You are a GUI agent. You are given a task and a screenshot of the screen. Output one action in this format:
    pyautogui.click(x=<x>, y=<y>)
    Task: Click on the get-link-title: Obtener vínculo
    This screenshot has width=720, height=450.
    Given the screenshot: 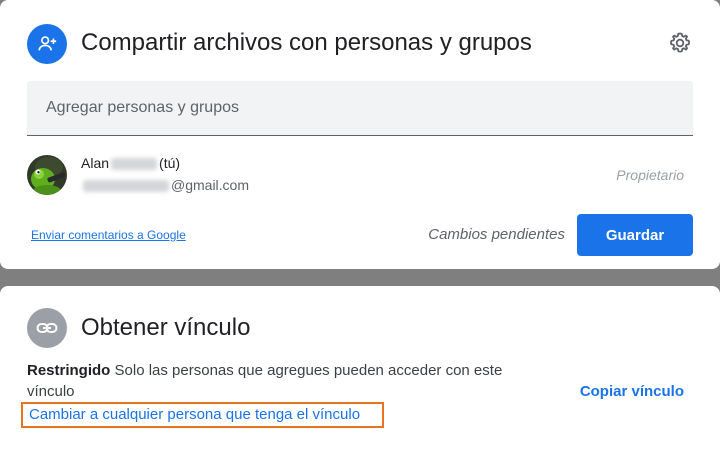 What is the action you would take?
    pyautogui.click(x=166, y=327)
    